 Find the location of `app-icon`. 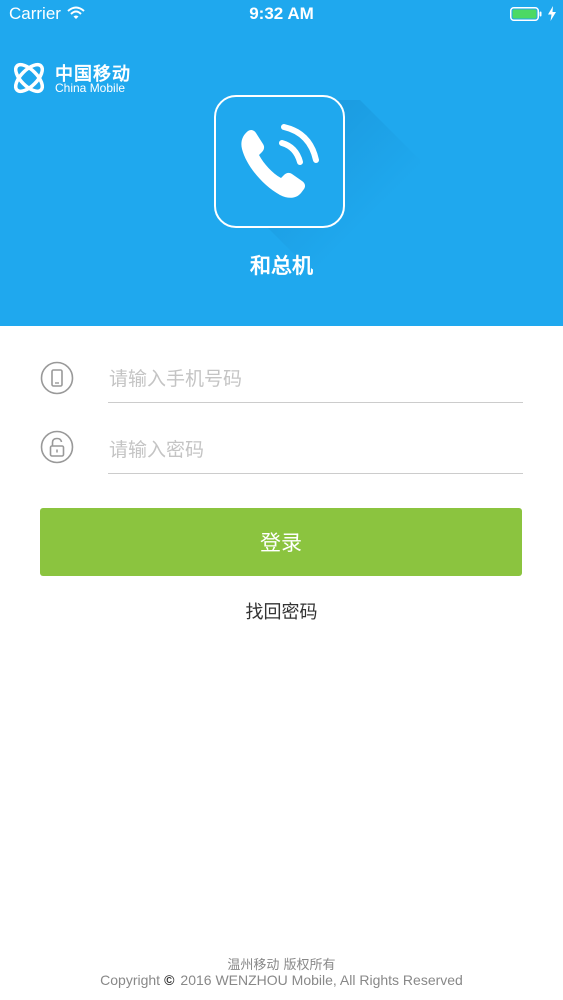

app-icon is located at coordinates (279, 161).